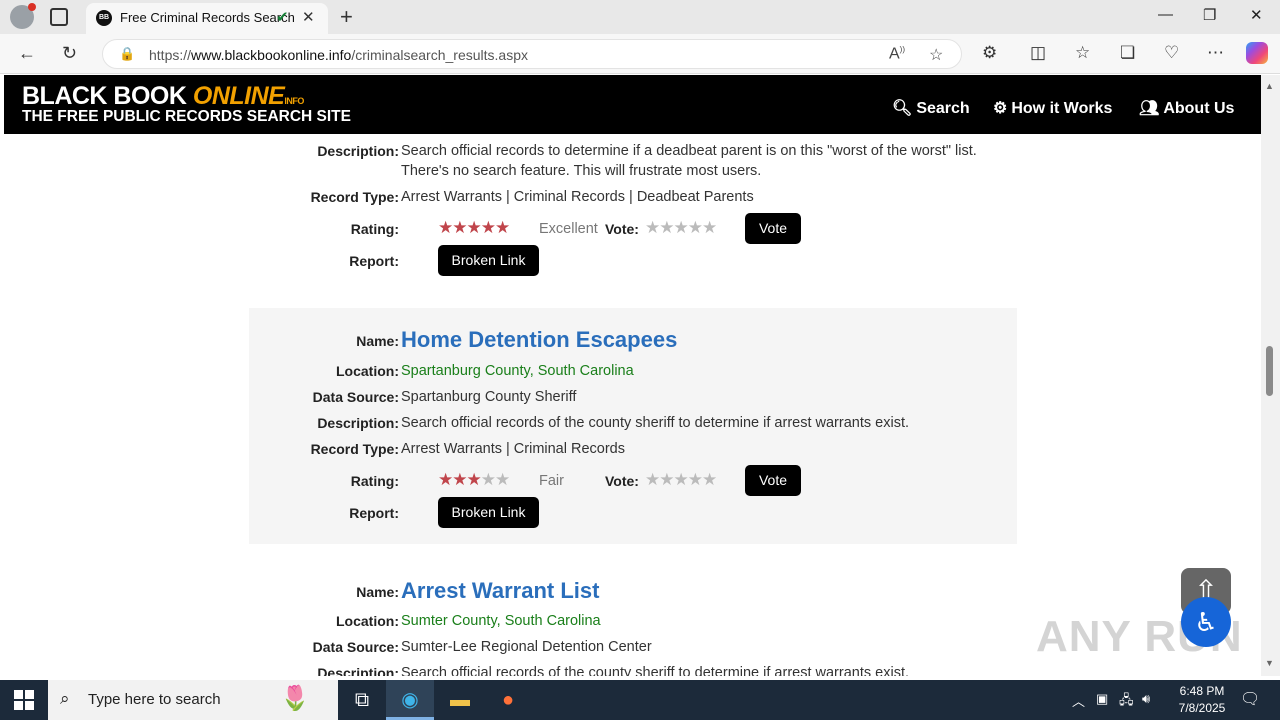  Describe the element at coordinates (539, 340) in the screenshot. I see `record-name-link: Home Detention Escapees` at that location.